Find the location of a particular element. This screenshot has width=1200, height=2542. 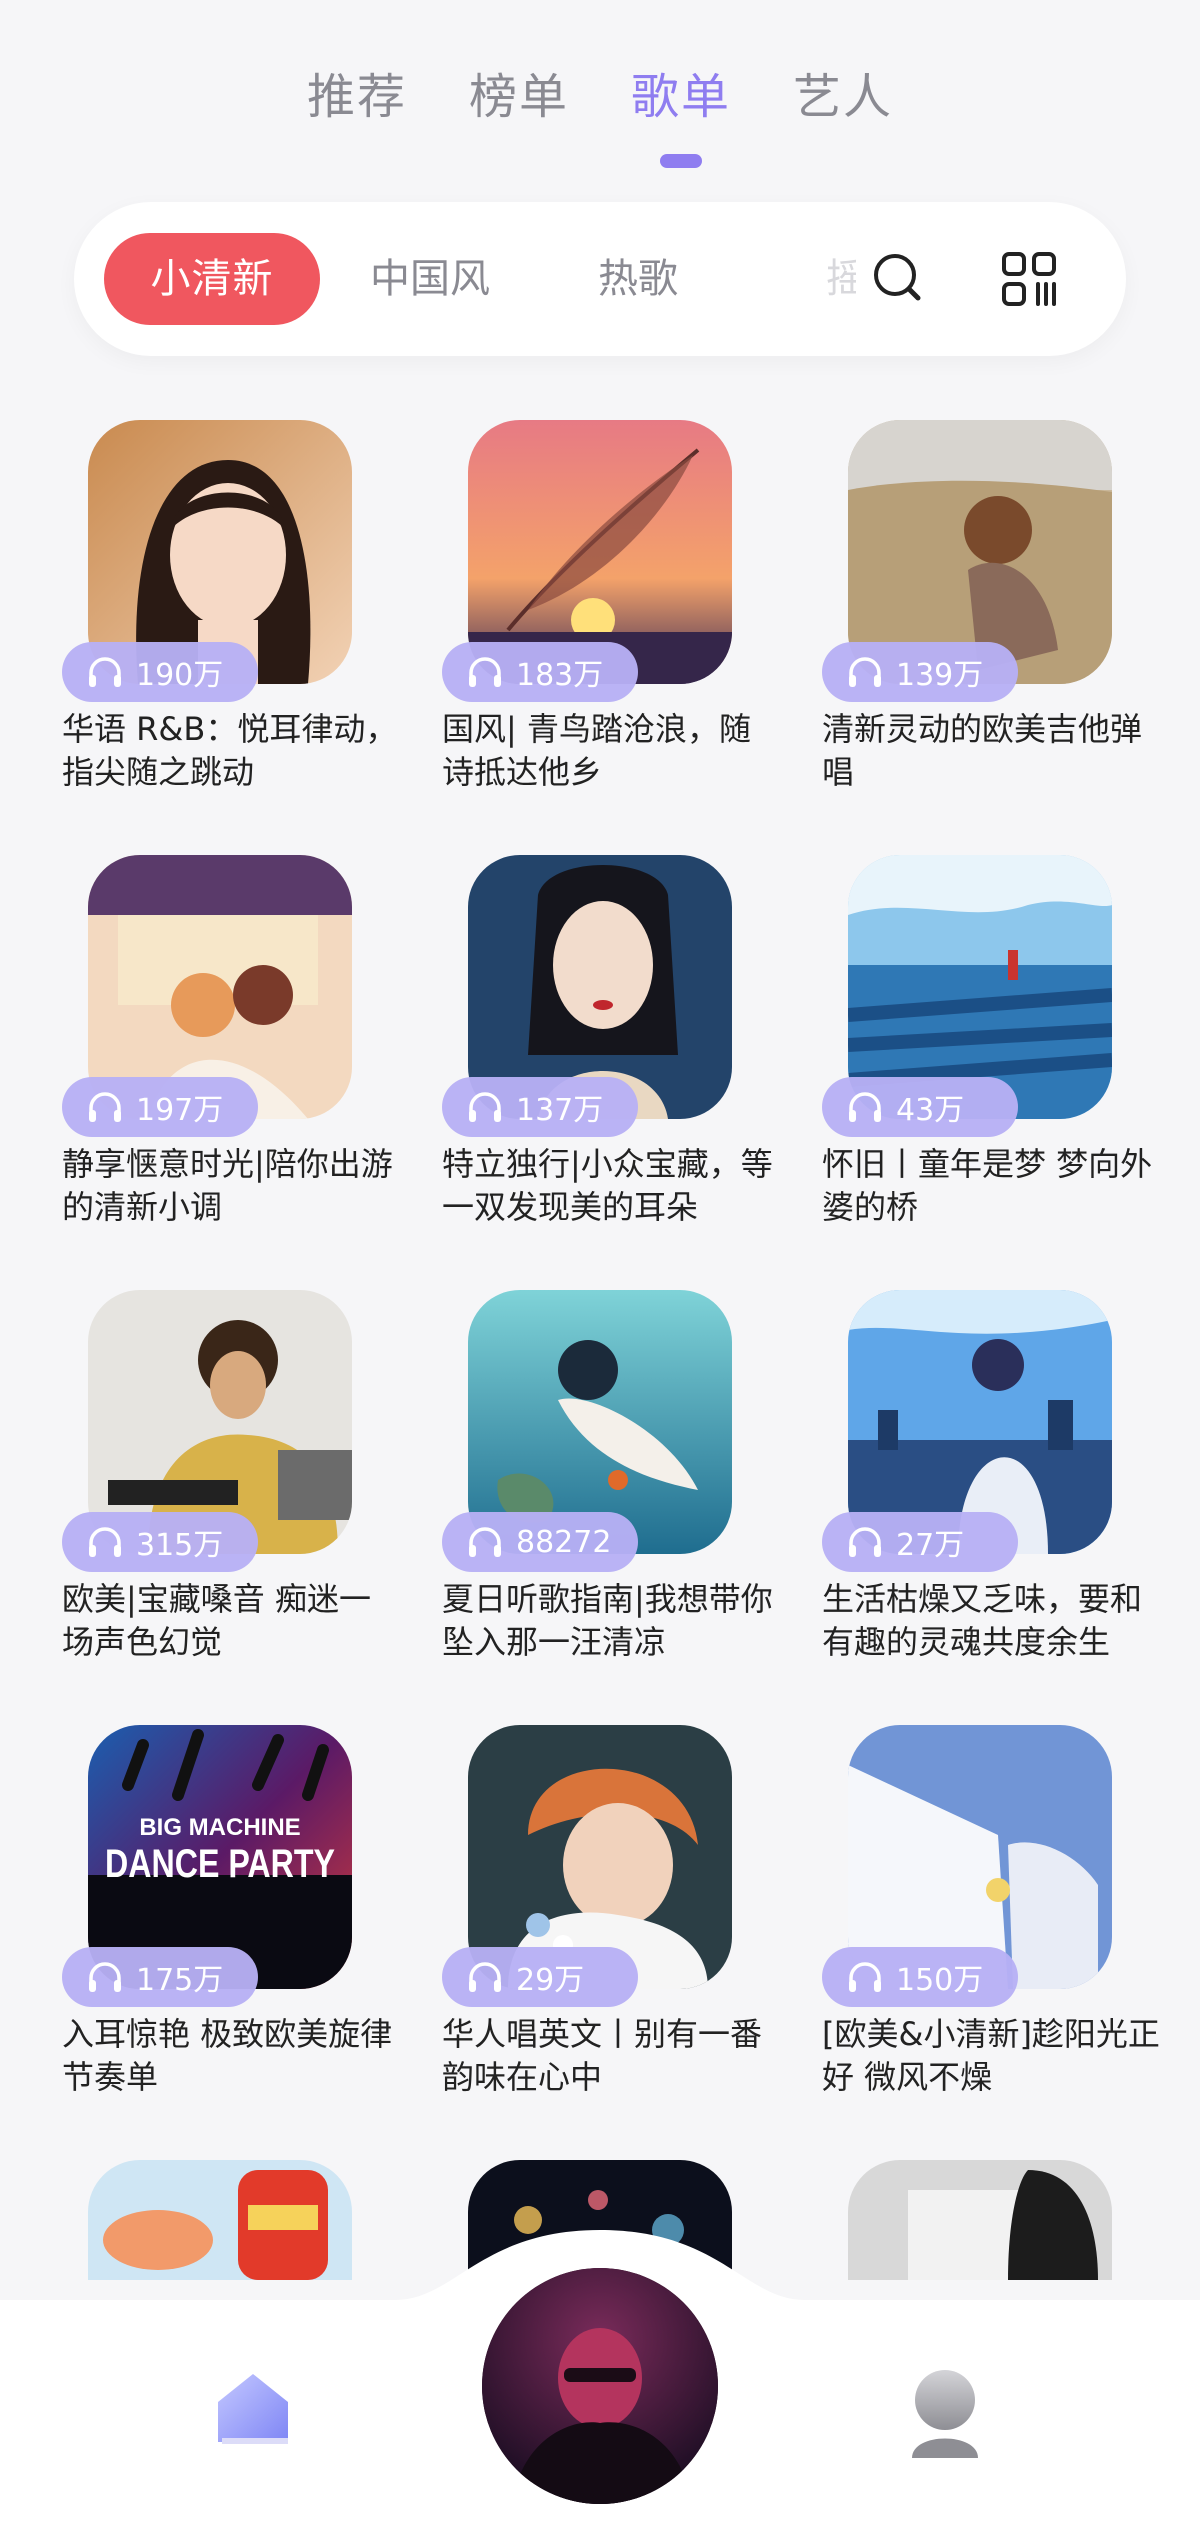

play-count-badge: 137万 is located at coordinates (540, 1107).